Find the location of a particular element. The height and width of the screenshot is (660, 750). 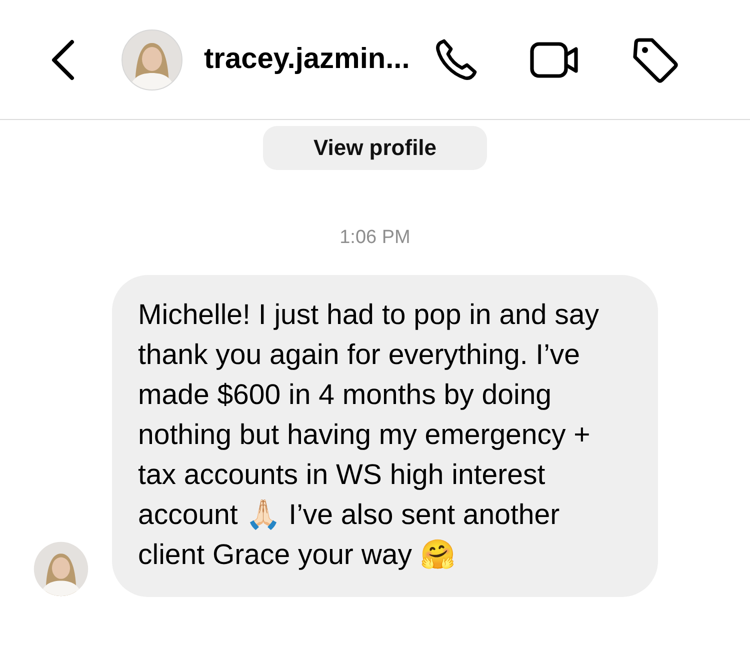

video-icon is located at coordinates (555, 60).